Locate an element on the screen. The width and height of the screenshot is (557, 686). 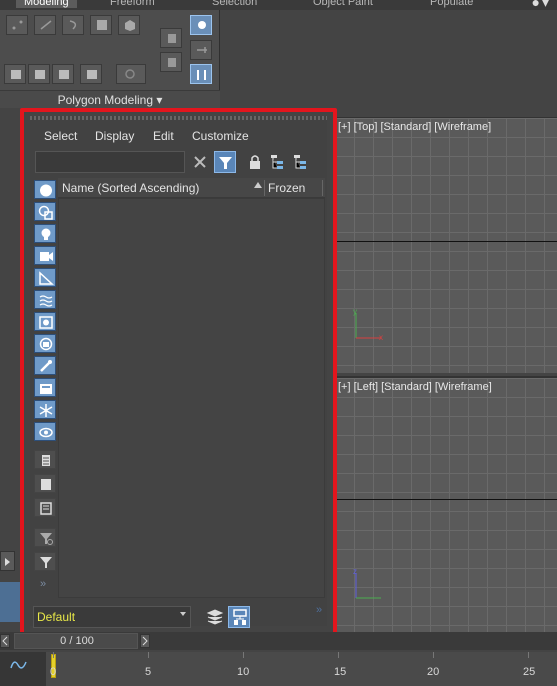
filter-icon is located at coordinates (45, 561).